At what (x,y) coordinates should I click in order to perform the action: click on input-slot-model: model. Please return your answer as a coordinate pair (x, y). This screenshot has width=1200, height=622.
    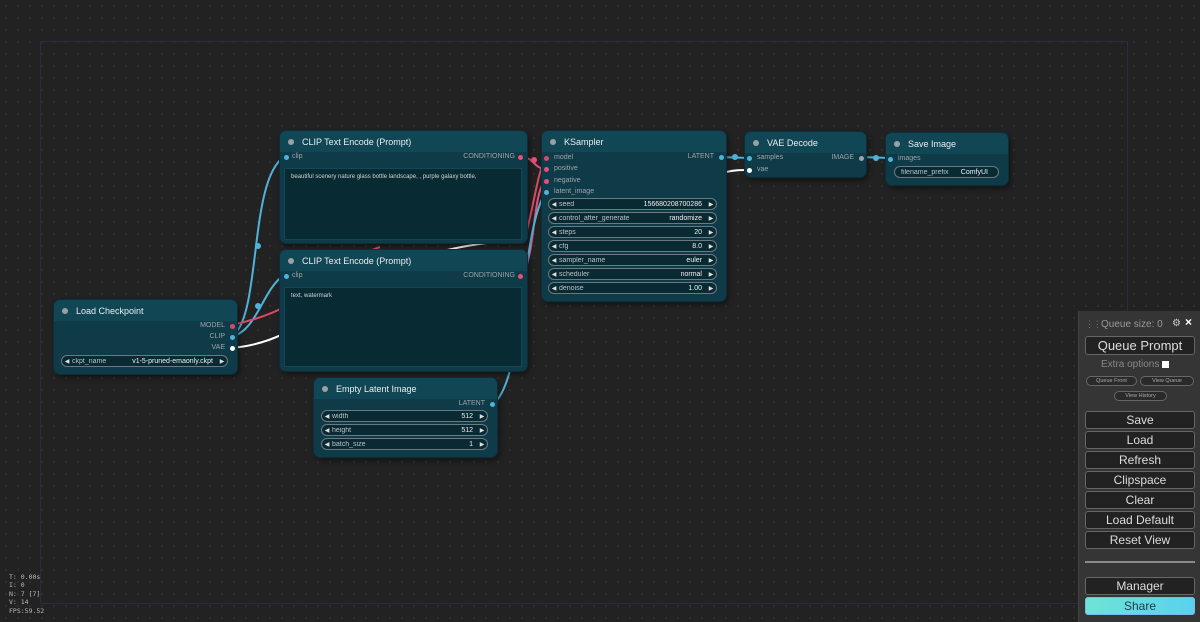
    Looking at the image, I should click on (558, 158).